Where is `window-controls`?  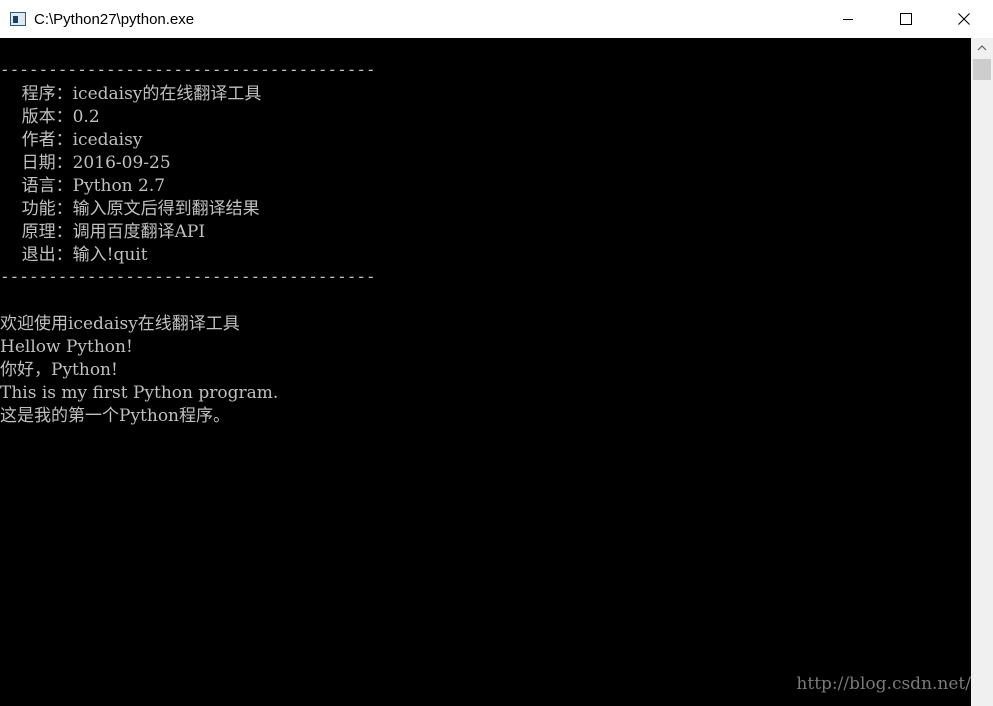 window-controls is located at coordinates (906, 19).